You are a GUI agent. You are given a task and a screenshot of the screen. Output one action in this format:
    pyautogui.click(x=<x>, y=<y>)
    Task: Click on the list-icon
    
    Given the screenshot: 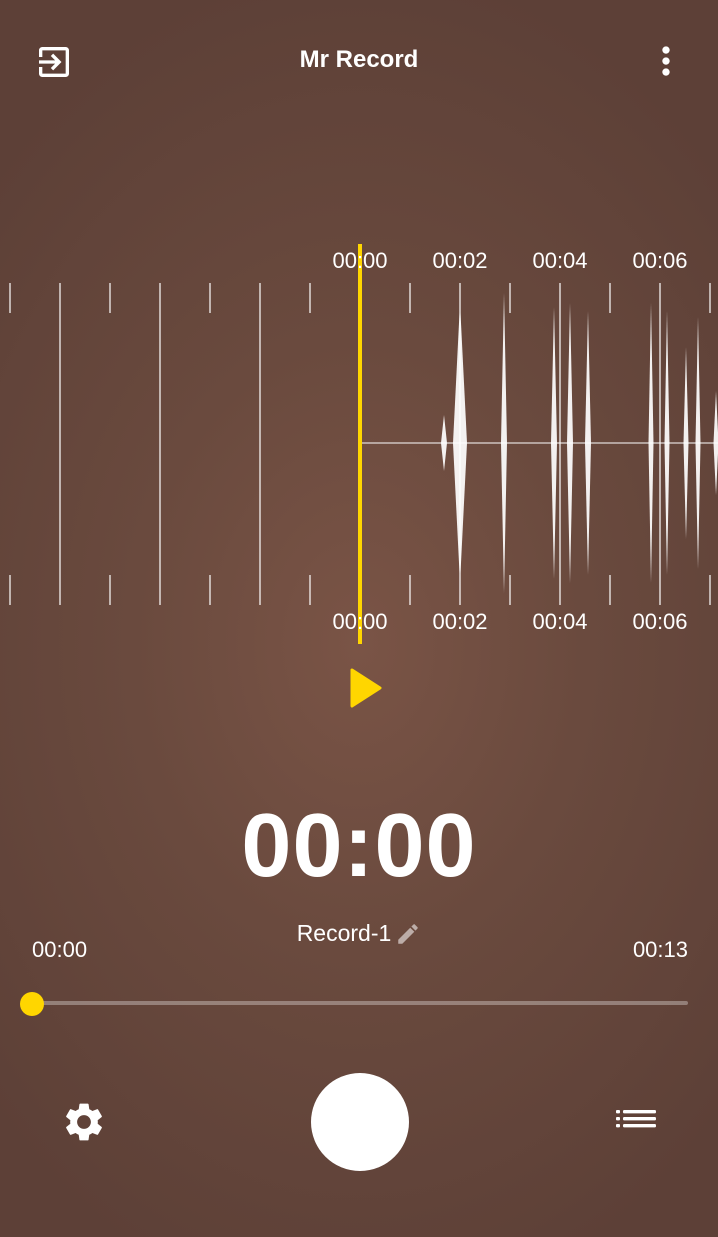 What is the action you would take?
    pyautogui.click(x=636, y=1122)
    